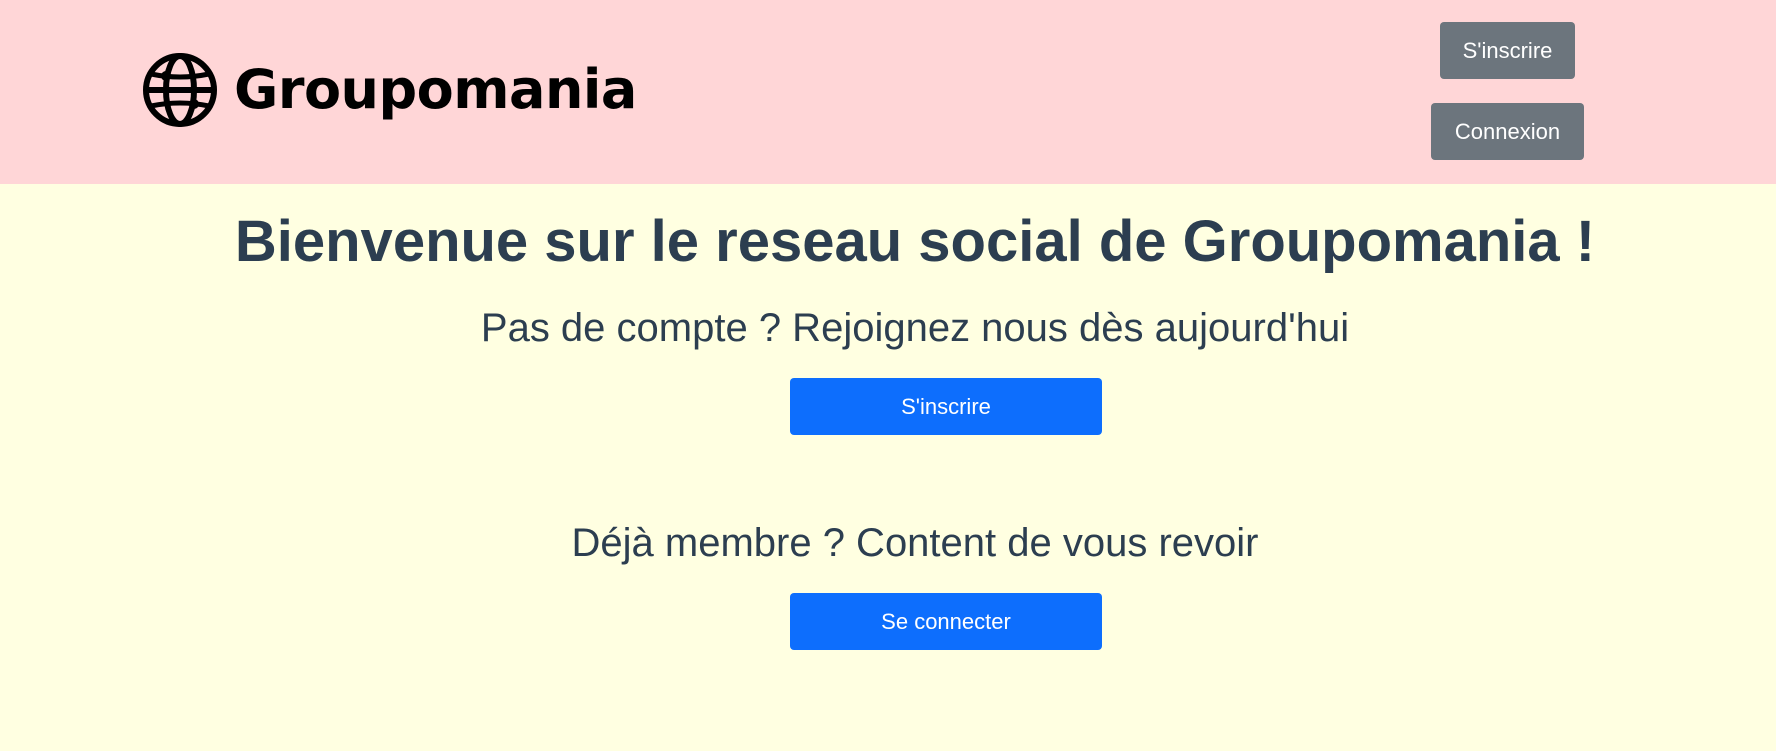 The height and width of the screenshot is (751, 1776). I want to click on nav-signup-button: S'inscrire, so click(1507, 50).